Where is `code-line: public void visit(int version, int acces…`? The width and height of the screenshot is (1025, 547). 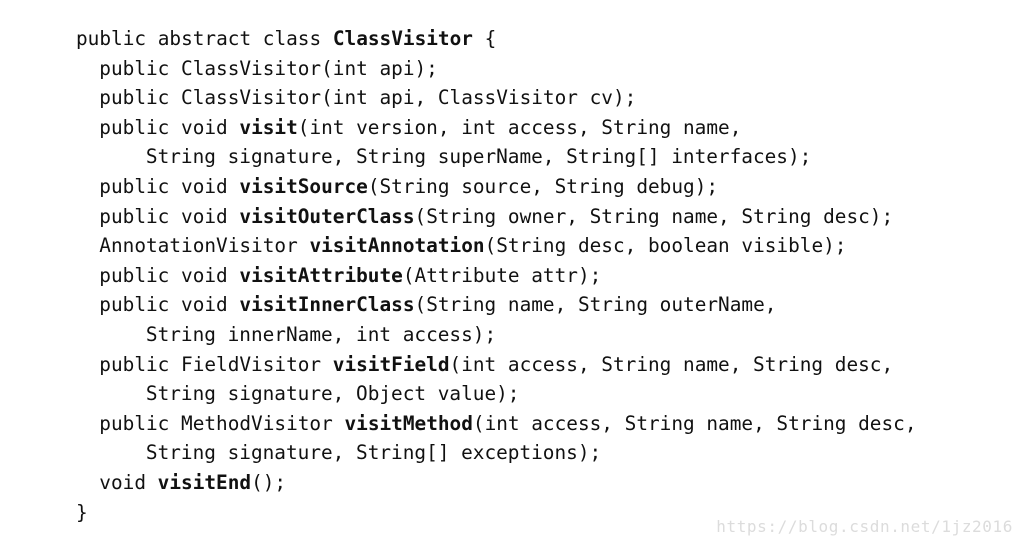 code-line: public void visit(int version, int acces… is located at coordinates (512, 128).